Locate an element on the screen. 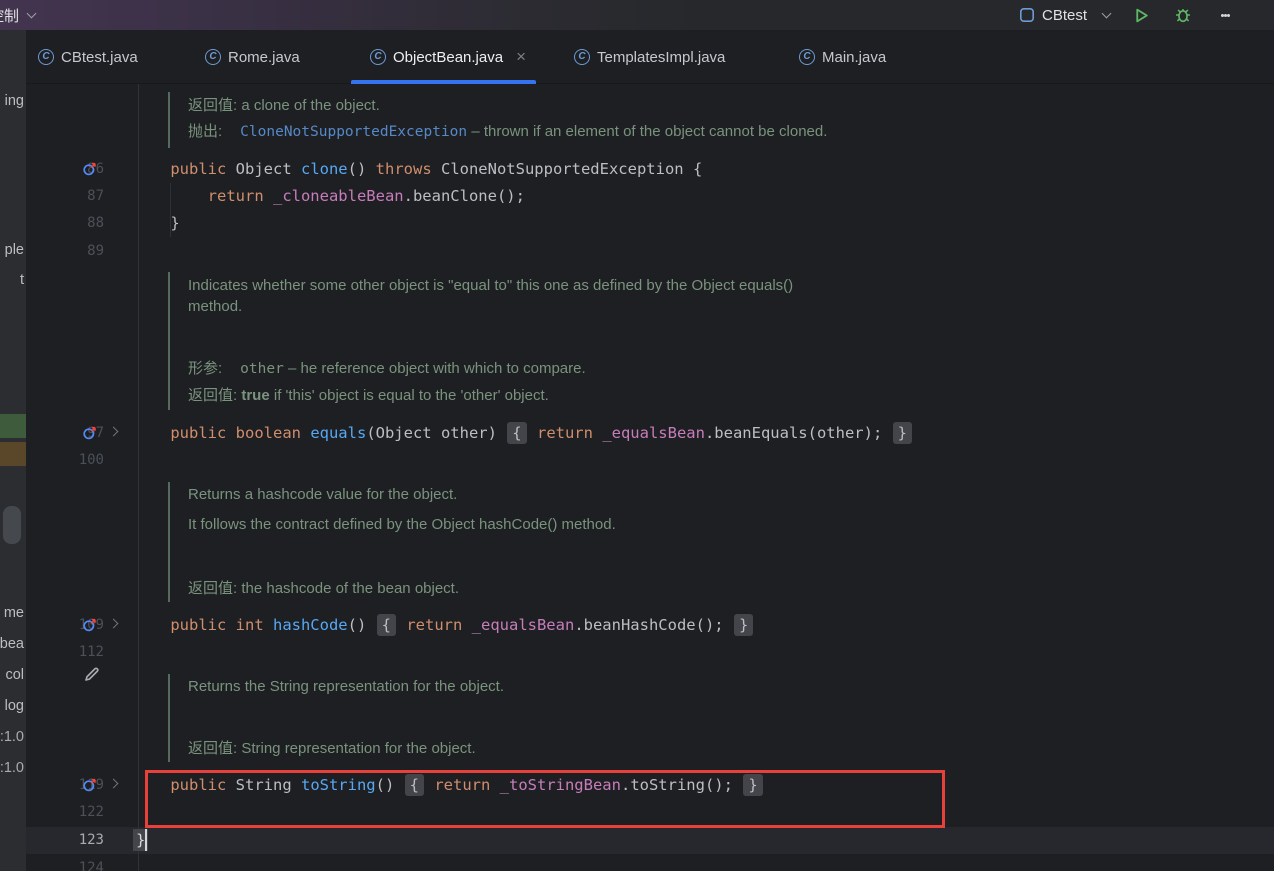  tab-label: TemplatesImpl.java is located at coordinates (661, 57).